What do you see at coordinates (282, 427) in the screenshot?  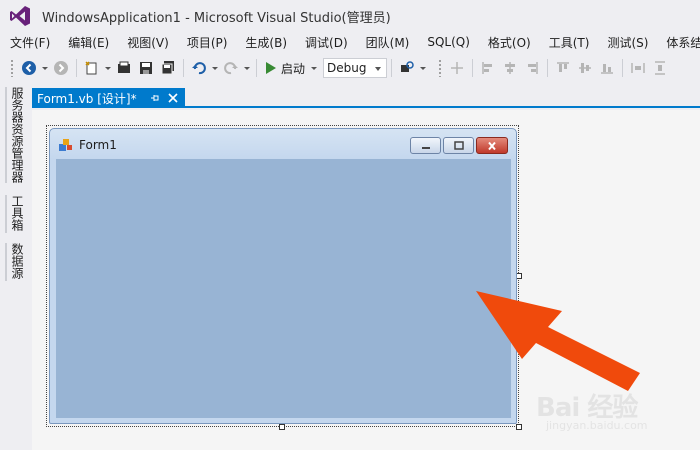 I see `resize-handle-bottom` at bounding box center [282, 427].